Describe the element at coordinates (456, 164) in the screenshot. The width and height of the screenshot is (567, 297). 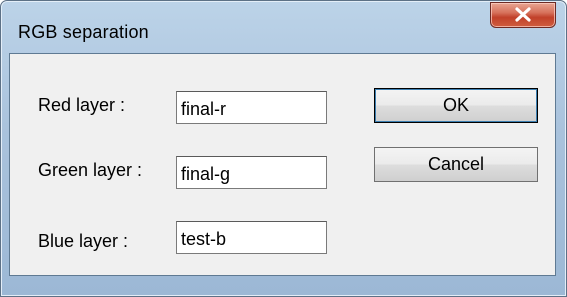
I see `cancel-button: Cancel` at that location.